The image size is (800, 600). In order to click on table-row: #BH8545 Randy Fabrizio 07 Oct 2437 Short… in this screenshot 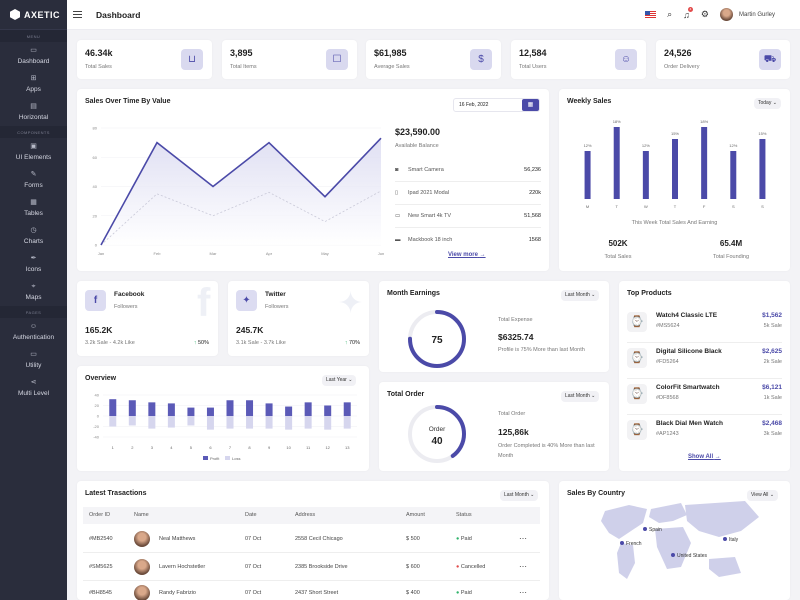, I will do `click(311, 590)`.